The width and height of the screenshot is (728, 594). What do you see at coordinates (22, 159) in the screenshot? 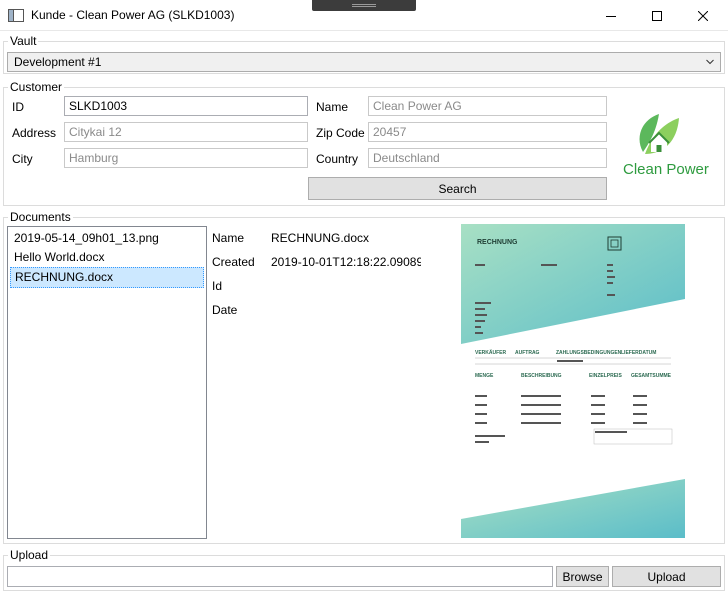
I see `city-label: City` at bounding box center [22, 159].